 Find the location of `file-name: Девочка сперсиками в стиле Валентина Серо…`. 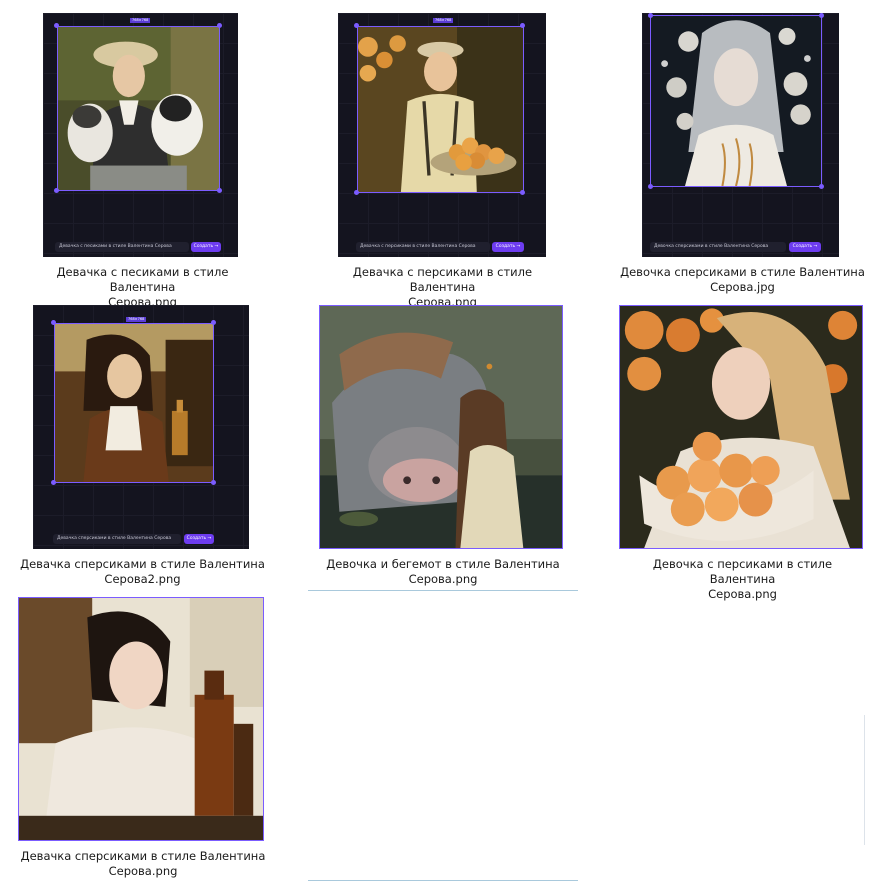

file-name: Девочка сперсиками в стиле Валентина Серо… is located at coordinates (742, 279).